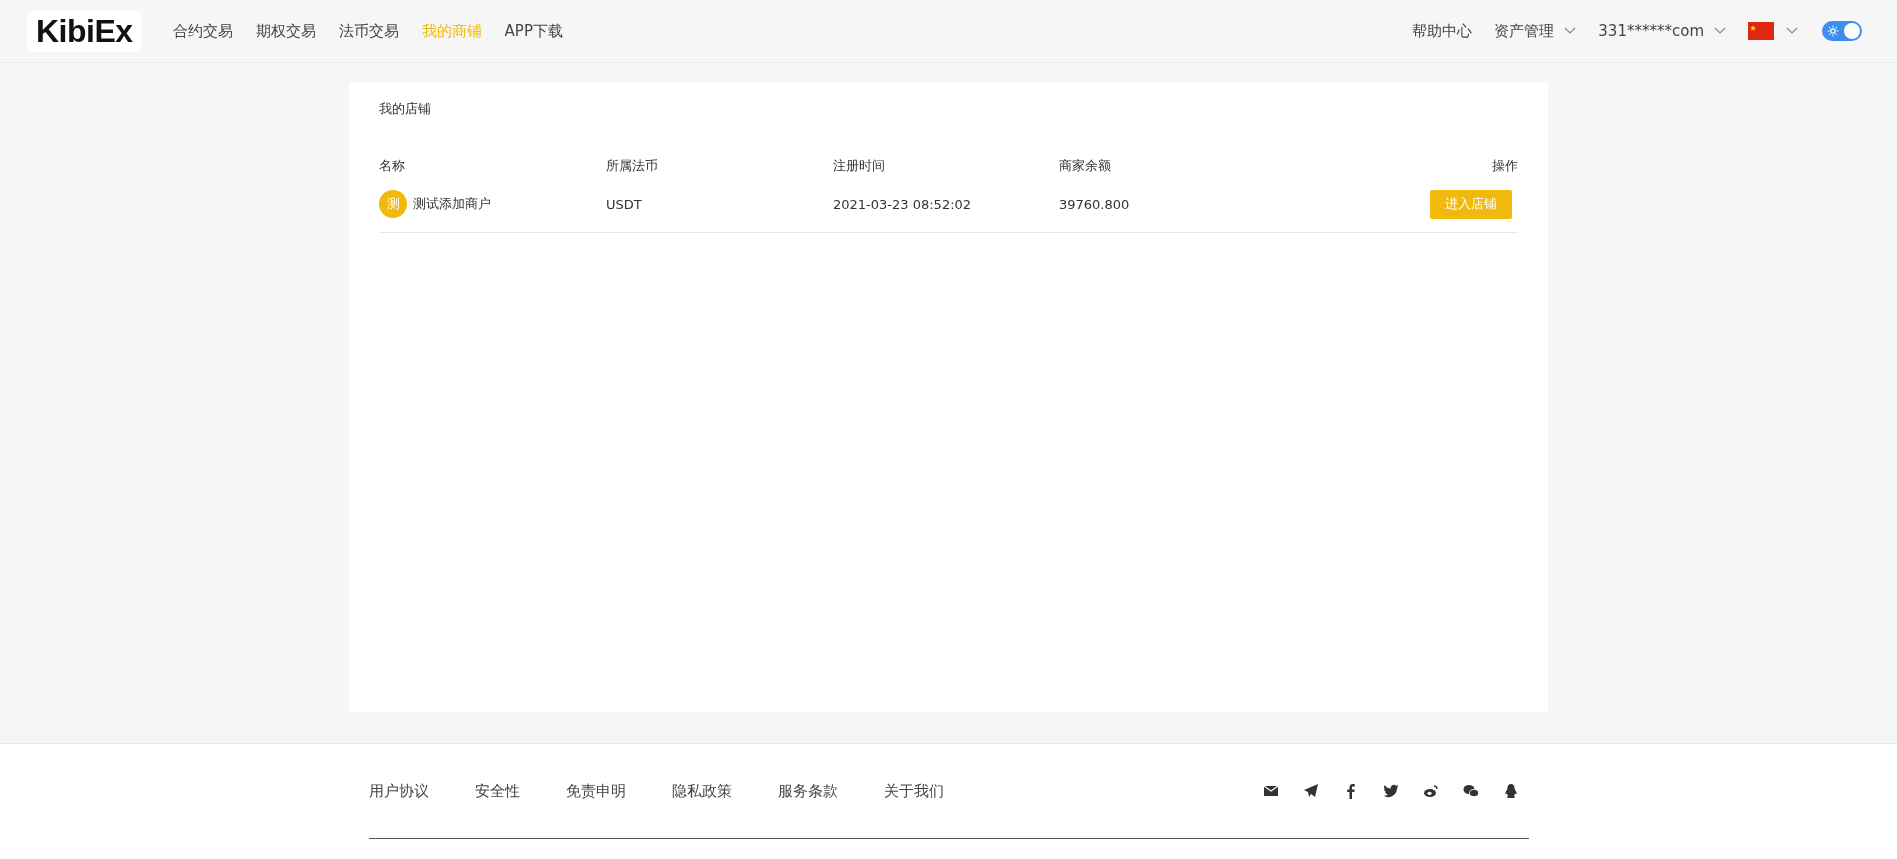 This screenshot has width=1897, height=859. What do you see at coordinates (202, 31) in the screenshot?
I see `nav-link: 合约交易` at bounding box center [202, 31].